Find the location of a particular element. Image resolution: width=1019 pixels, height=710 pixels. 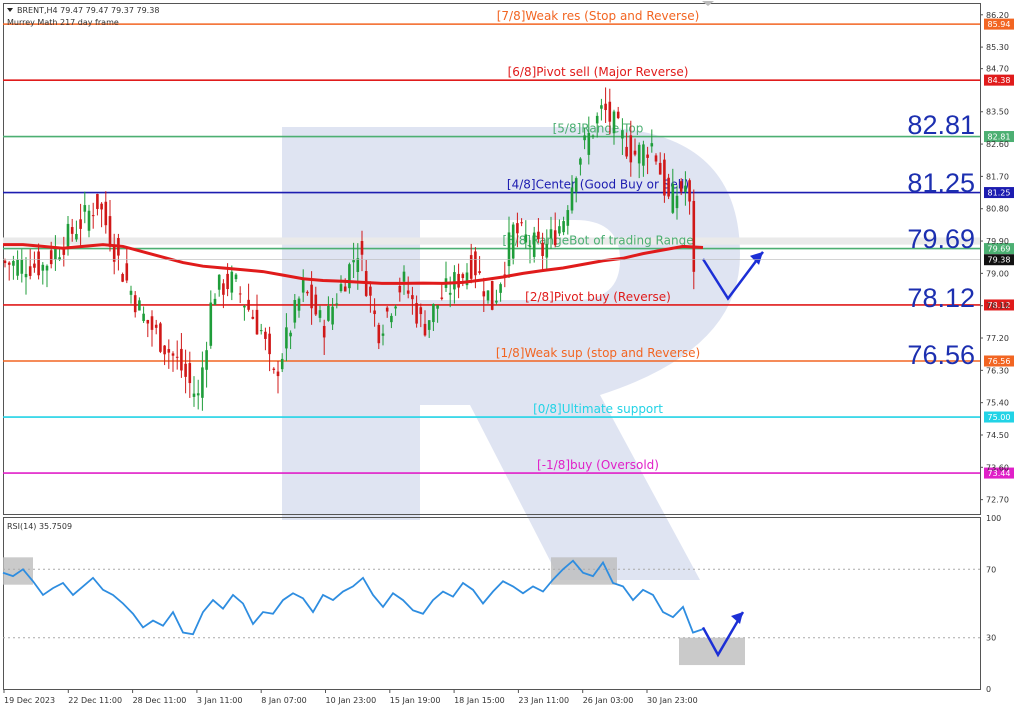

price-tick-label: 85.30 is located at coordinates (997, 47).